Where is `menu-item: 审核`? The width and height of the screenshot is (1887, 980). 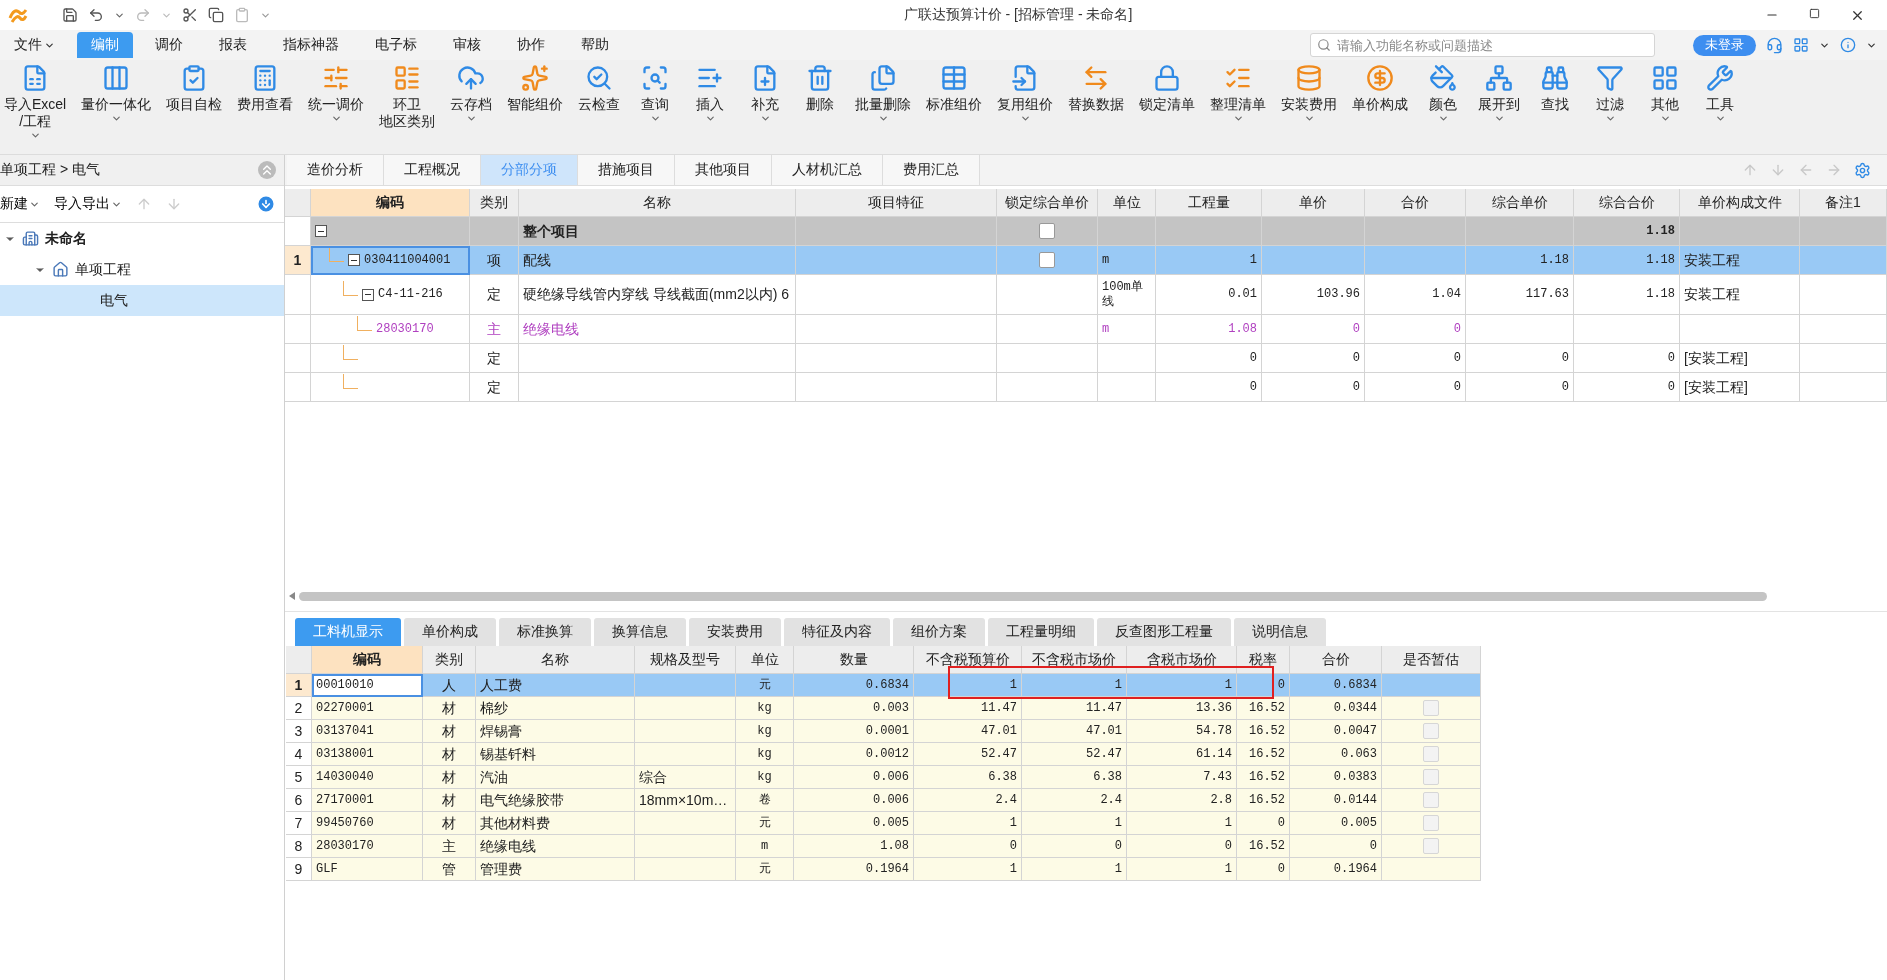 menu-item: 审核 is located at coordinates (467, 45).